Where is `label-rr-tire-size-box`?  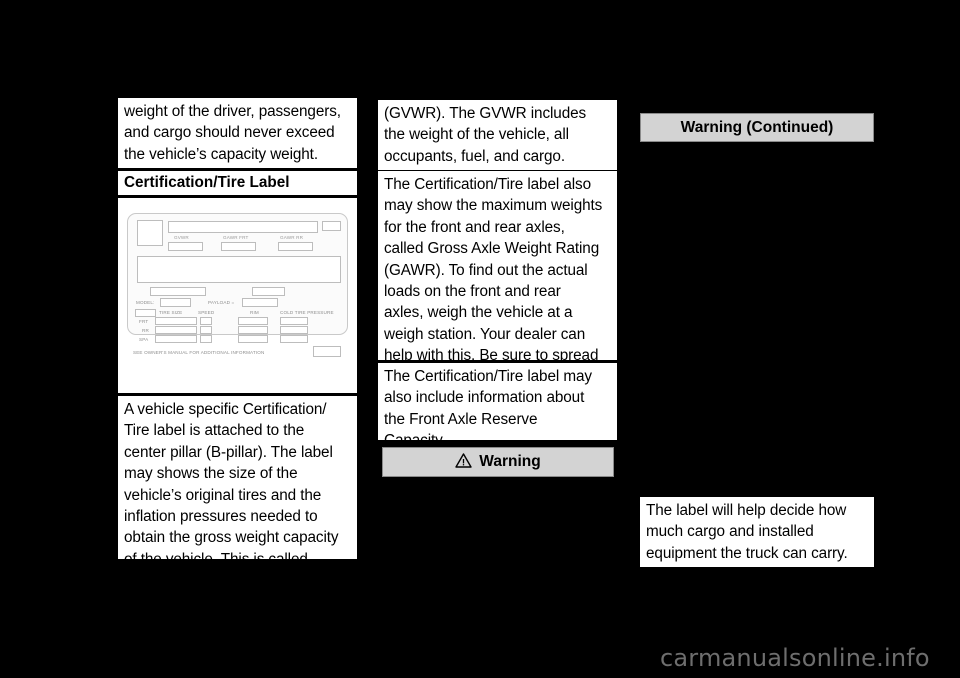 label-rr-tire-size-box is located at coordinates (176, 330).